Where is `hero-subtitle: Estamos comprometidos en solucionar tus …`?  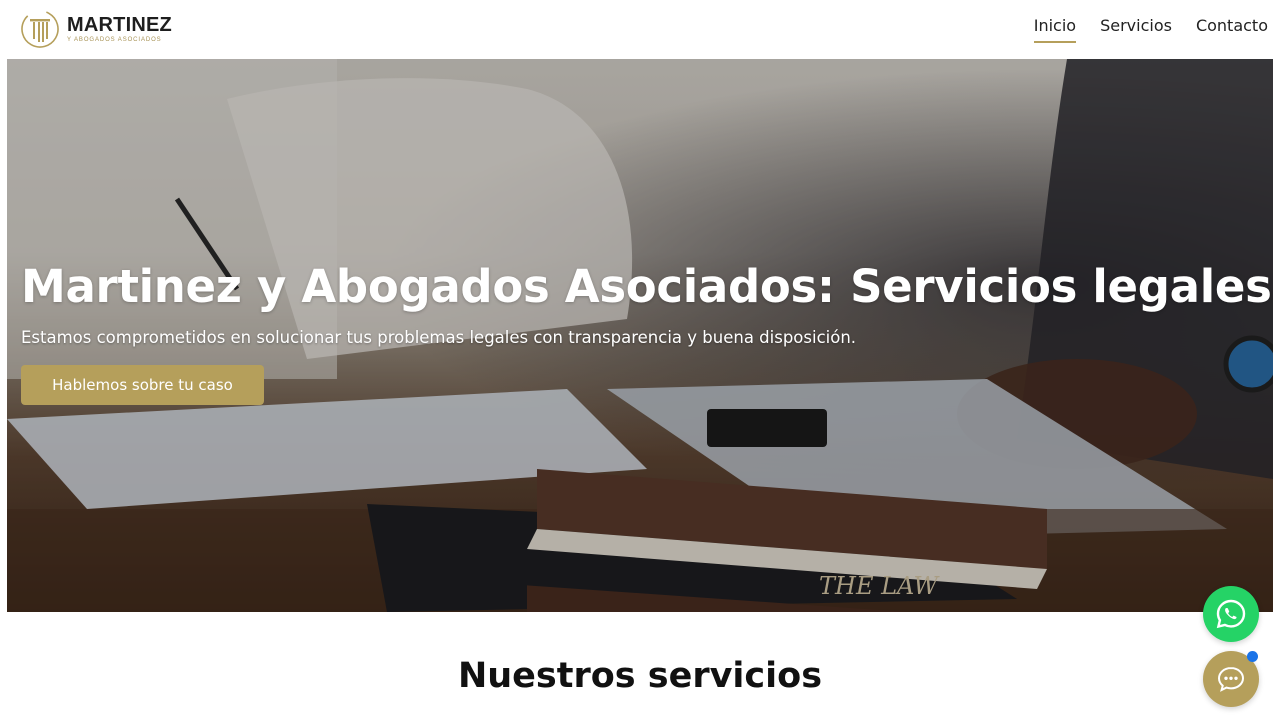
hero-subtitle: Estamos comprometidos en solucionar tus … is located at coordinates (439, 337).